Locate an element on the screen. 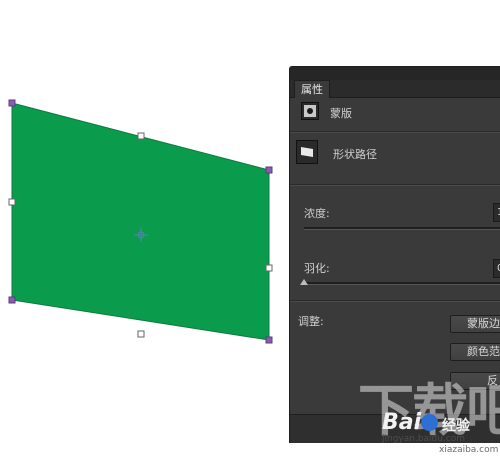 The width and height of the screenshot is (500, 462). shape-path-icon is located at coordinates (307, 152).